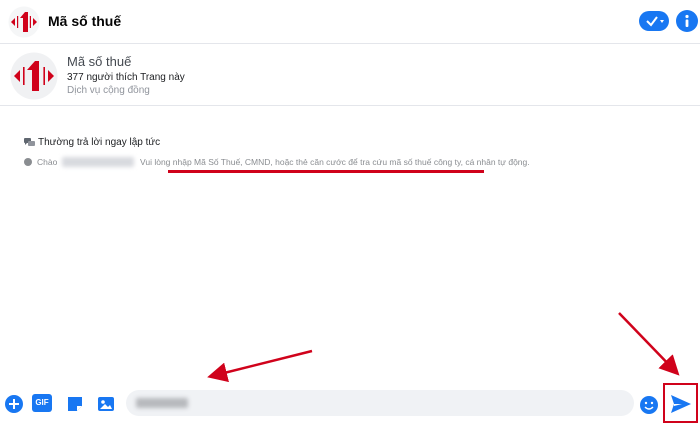 The image size is (700, 424). Describe the element at coordinates (350, 22) in the screenshot. I see `chat-header: Mã số thuế` at that location.